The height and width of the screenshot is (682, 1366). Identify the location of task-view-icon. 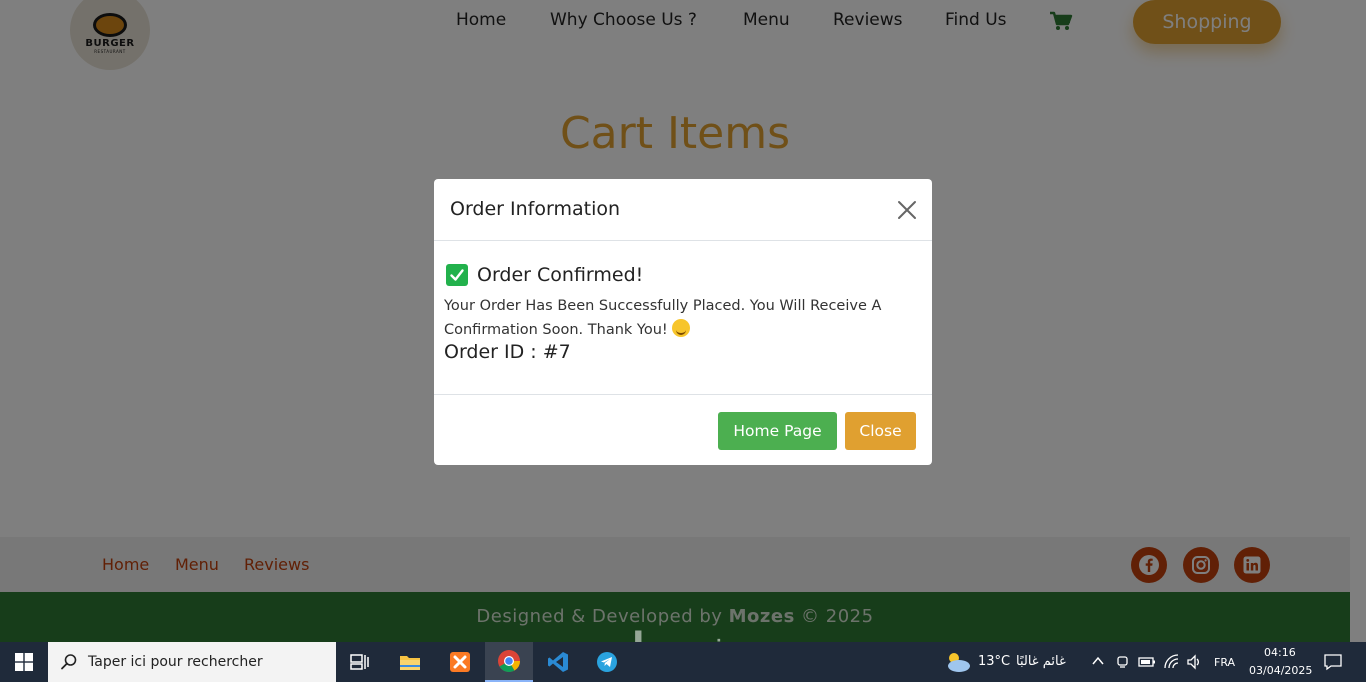
(360, 662).